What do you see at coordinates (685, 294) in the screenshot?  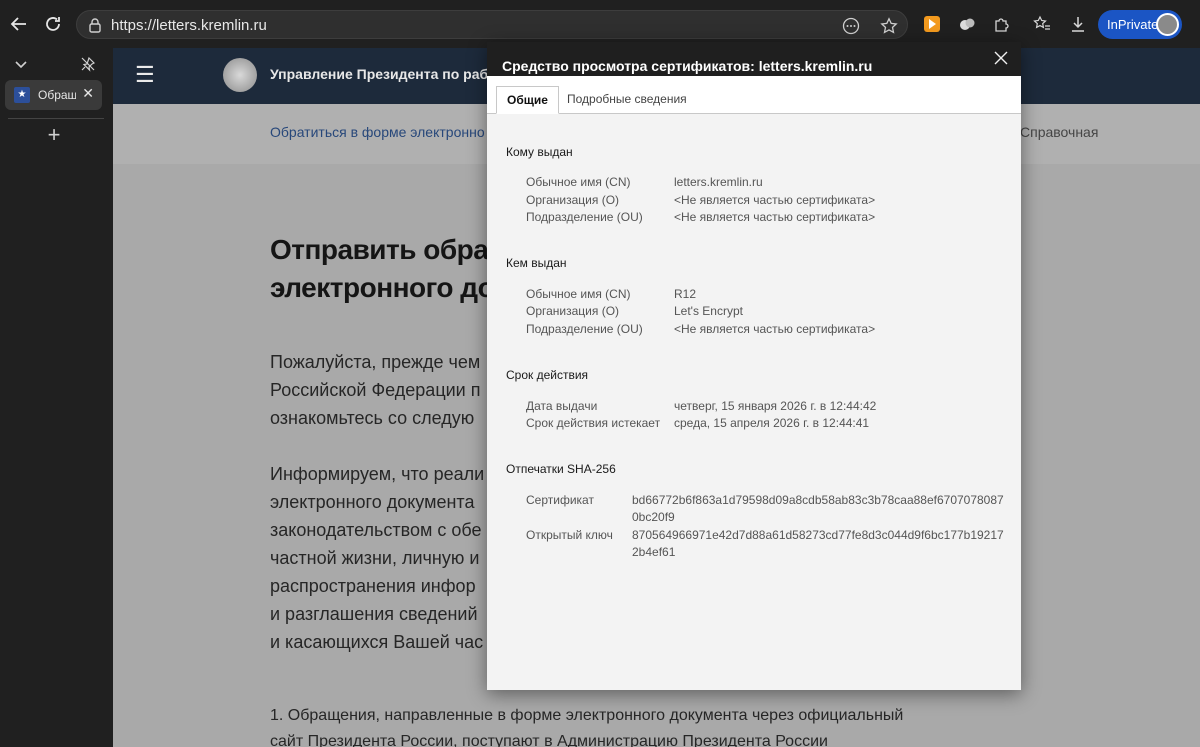 I see `field-value: R12` at bounding box center [685, 294].